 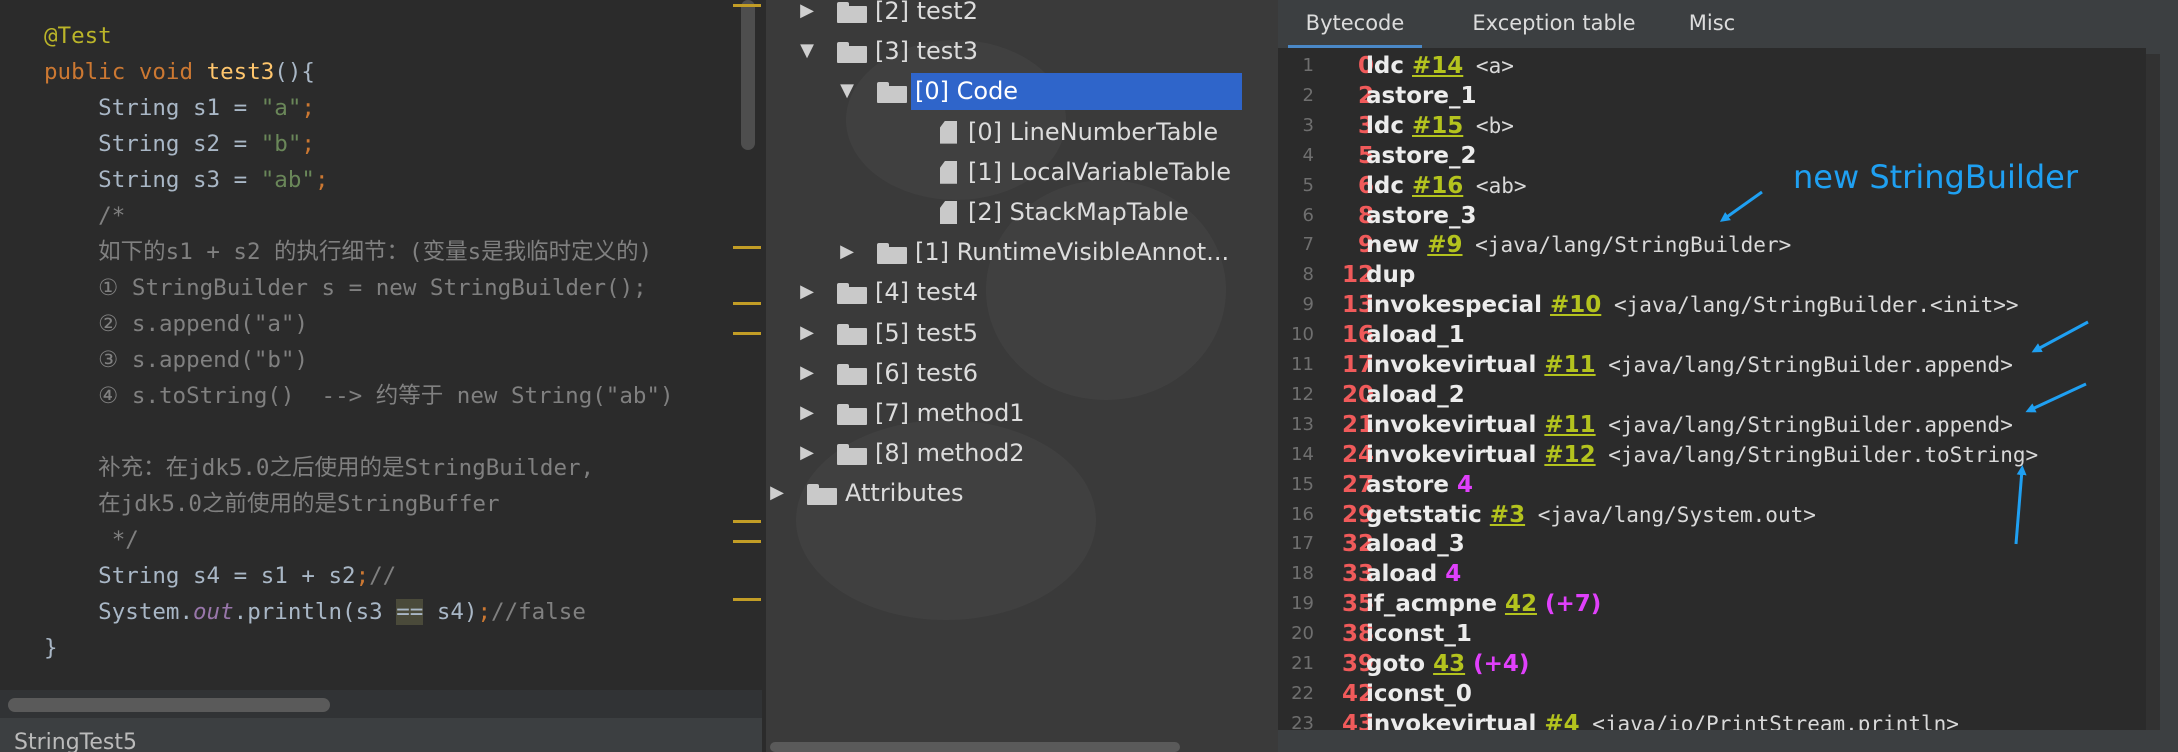 What do you see at coordinates (975, 747) in the screenshot?
I see `tree-horizontal-scrollbar` at bounding box center [975, 747].